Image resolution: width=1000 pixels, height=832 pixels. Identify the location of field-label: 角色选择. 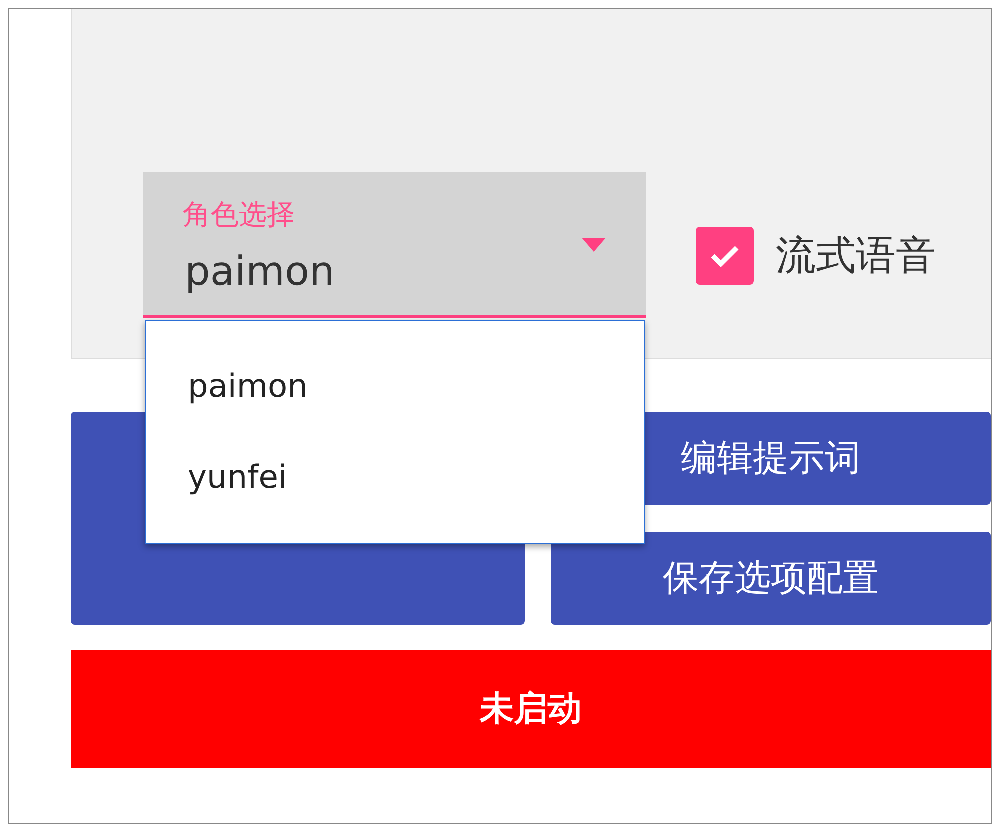
(239, 215).